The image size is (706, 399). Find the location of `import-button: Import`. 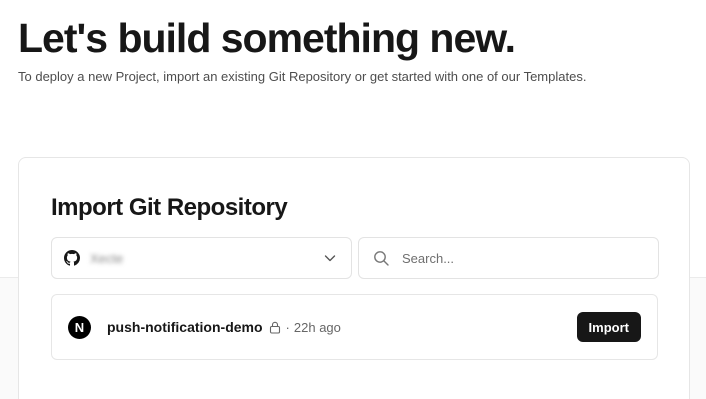

import-button: Import is located at coordinates (608, 327).